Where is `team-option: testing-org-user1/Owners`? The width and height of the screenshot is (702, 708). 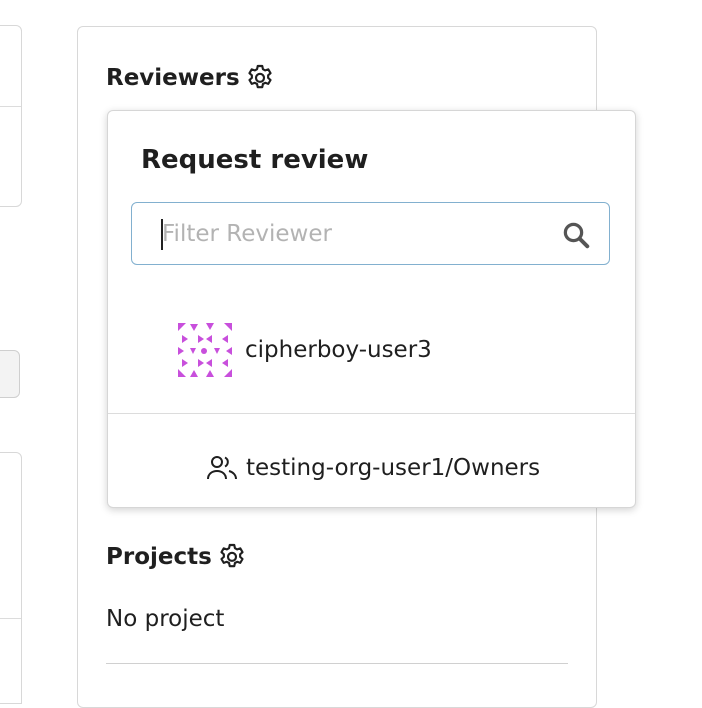
team-option: testing-org-user1/Owners is located at coordinates (373, 468).